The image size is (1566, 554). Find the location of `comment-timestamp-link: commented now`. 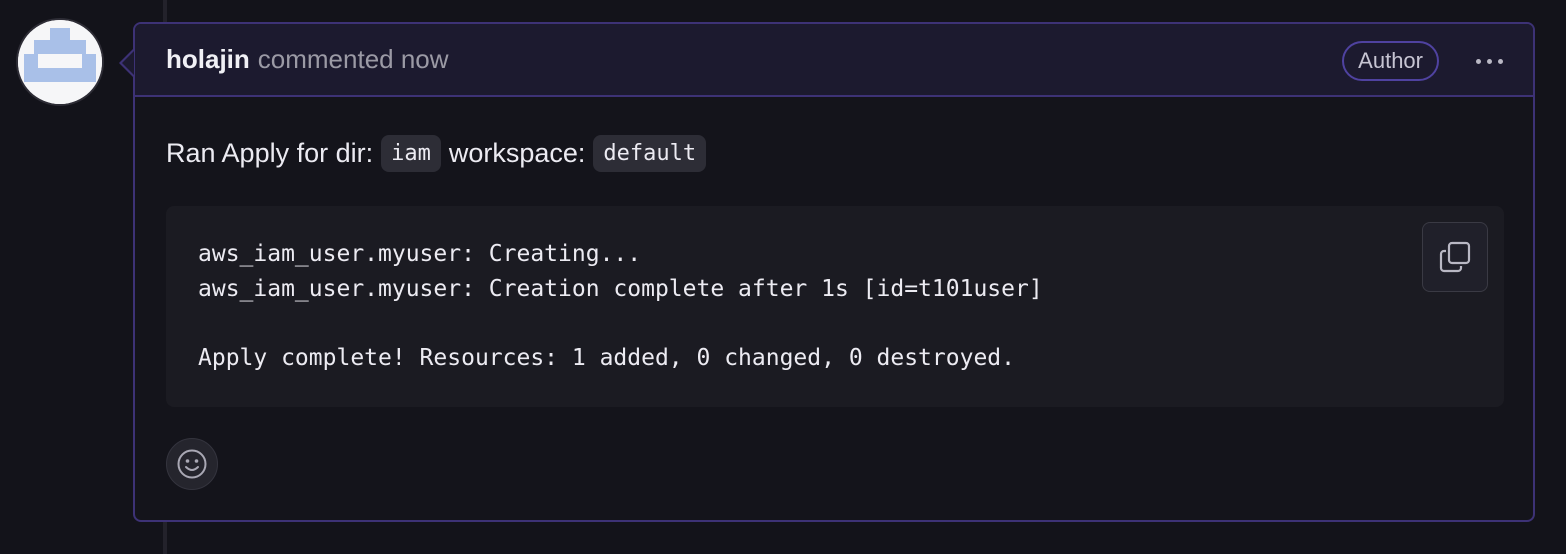

comment-timestamp-link: commented now is located at coordinates (353, 59).